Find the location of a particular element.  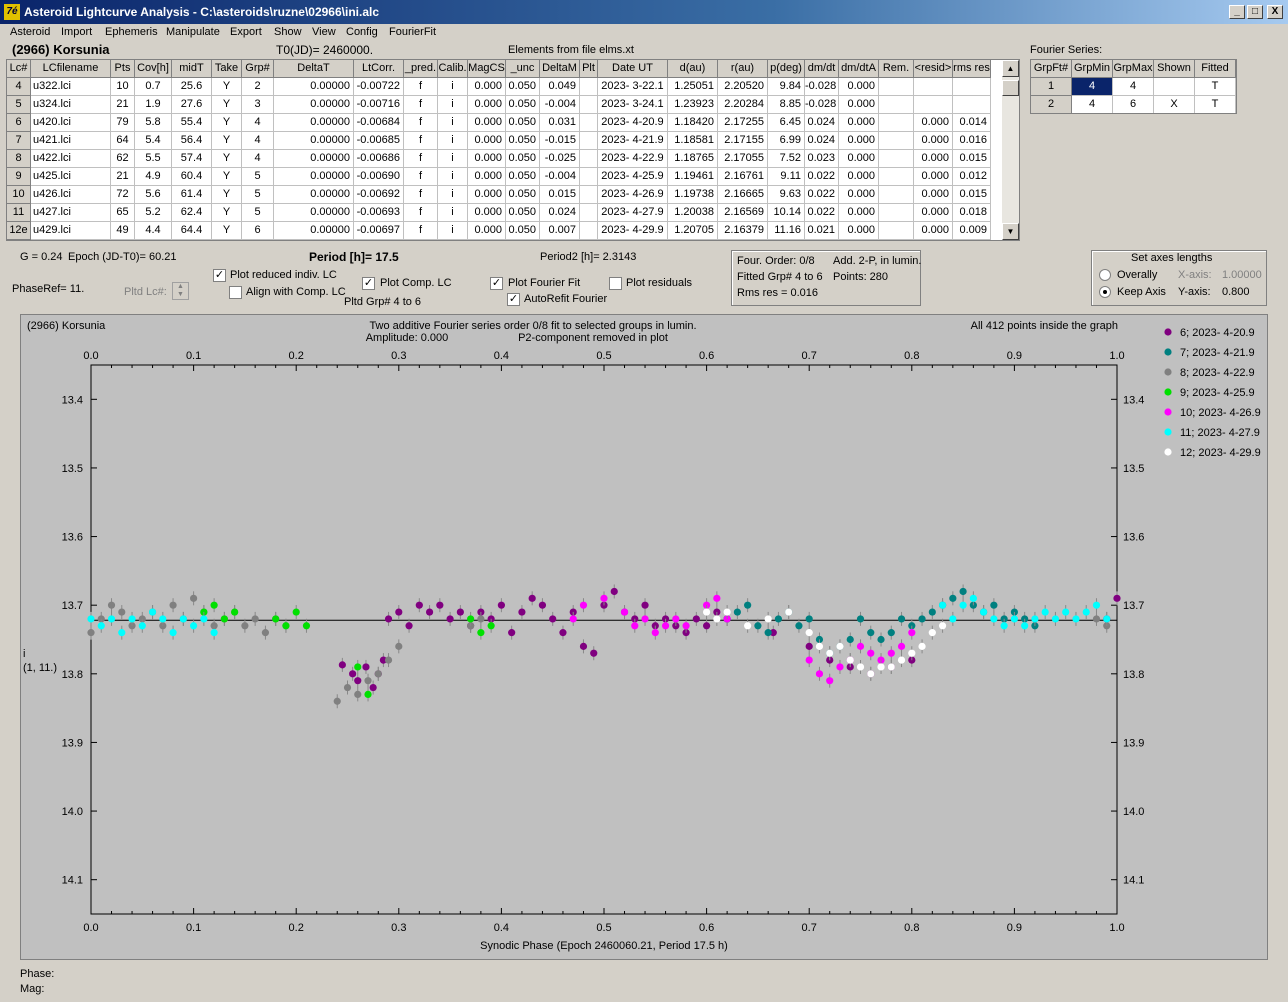

table-cell: -0.015 is located at coordinates (560, 141).